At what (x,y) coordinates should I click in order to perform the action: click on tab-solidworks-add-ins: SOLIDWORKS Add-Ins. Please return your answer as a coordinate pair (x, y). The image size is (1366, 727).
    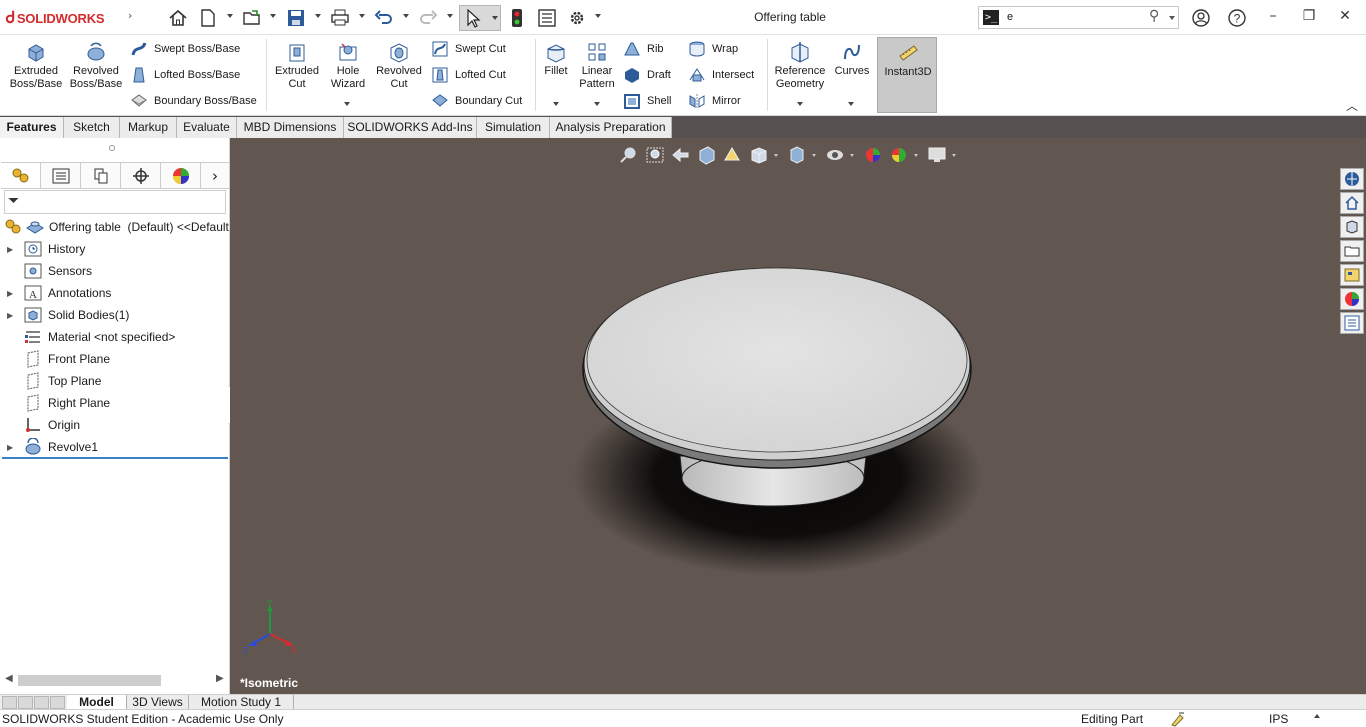
    Looking at the image, I should click on (410, 127).